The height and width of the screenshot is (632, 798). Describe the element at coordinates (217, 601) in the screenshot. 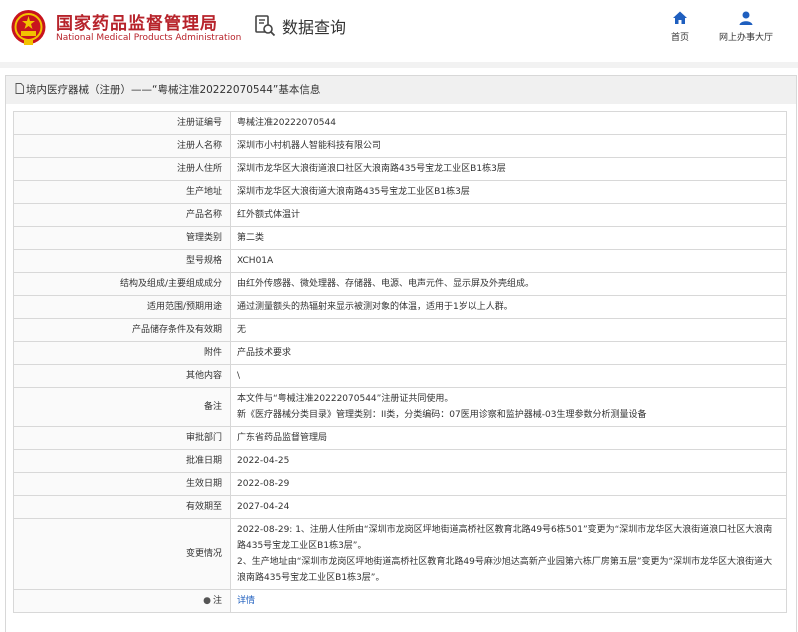

I see `note-label: 注` at that location.